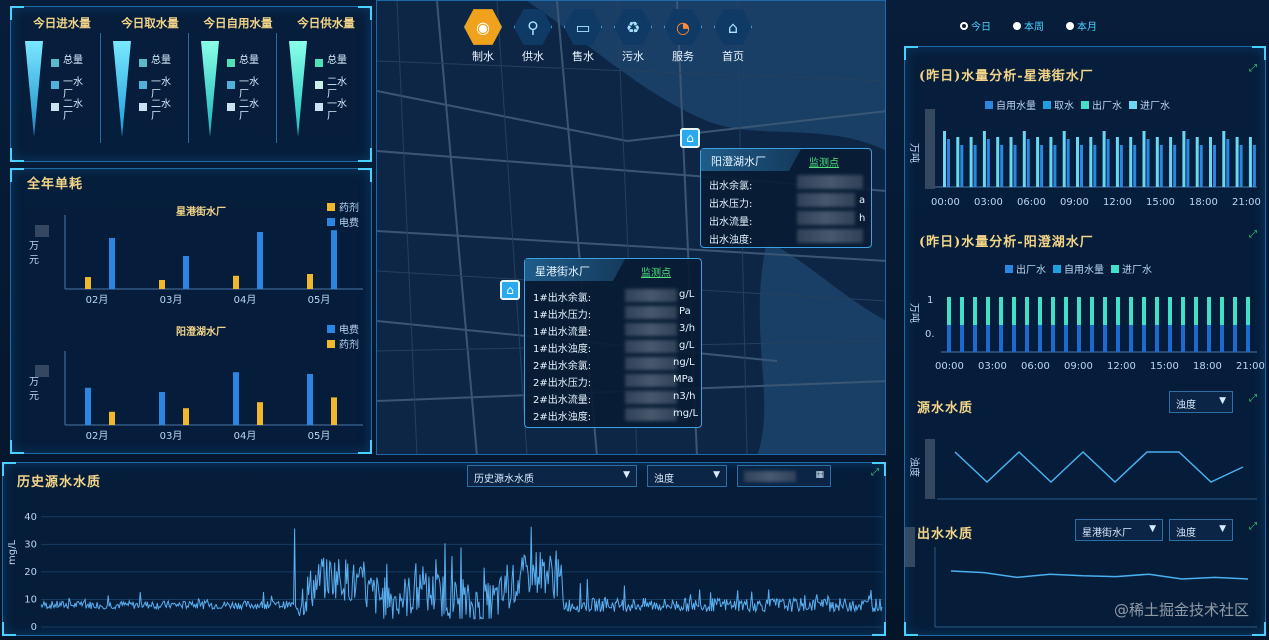 The height and width of the screenshot is (640, 1269). I want to click on period-tabs: 今日 本周 本月, so click(1028, 25).